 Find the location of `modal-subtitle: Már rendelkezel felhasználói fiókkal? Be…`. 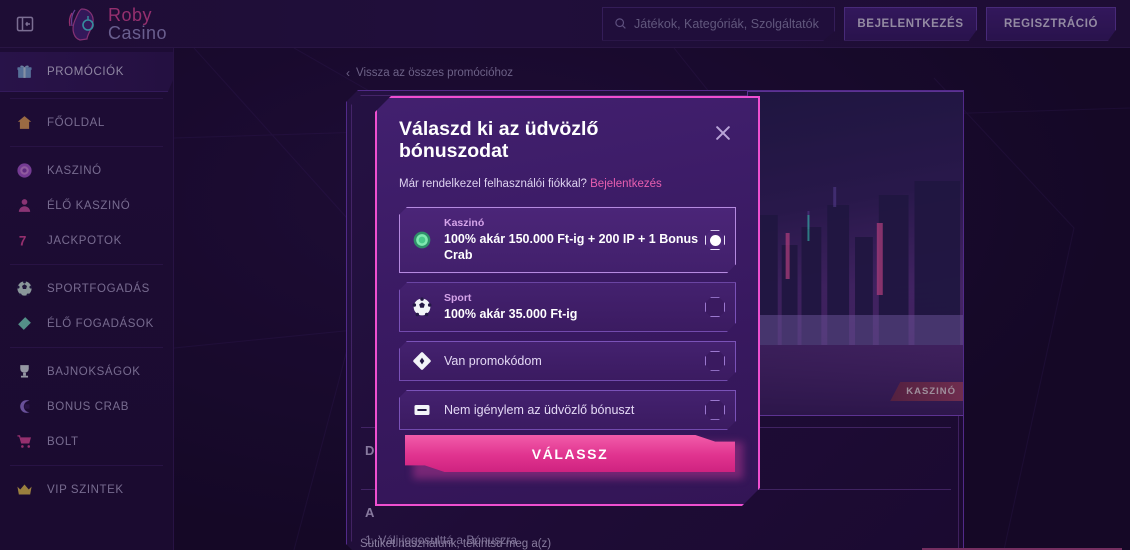

modal-subtitle: Már rendelkezel felhasználói fiókkal? Be… is located at coordinates (567, 184).